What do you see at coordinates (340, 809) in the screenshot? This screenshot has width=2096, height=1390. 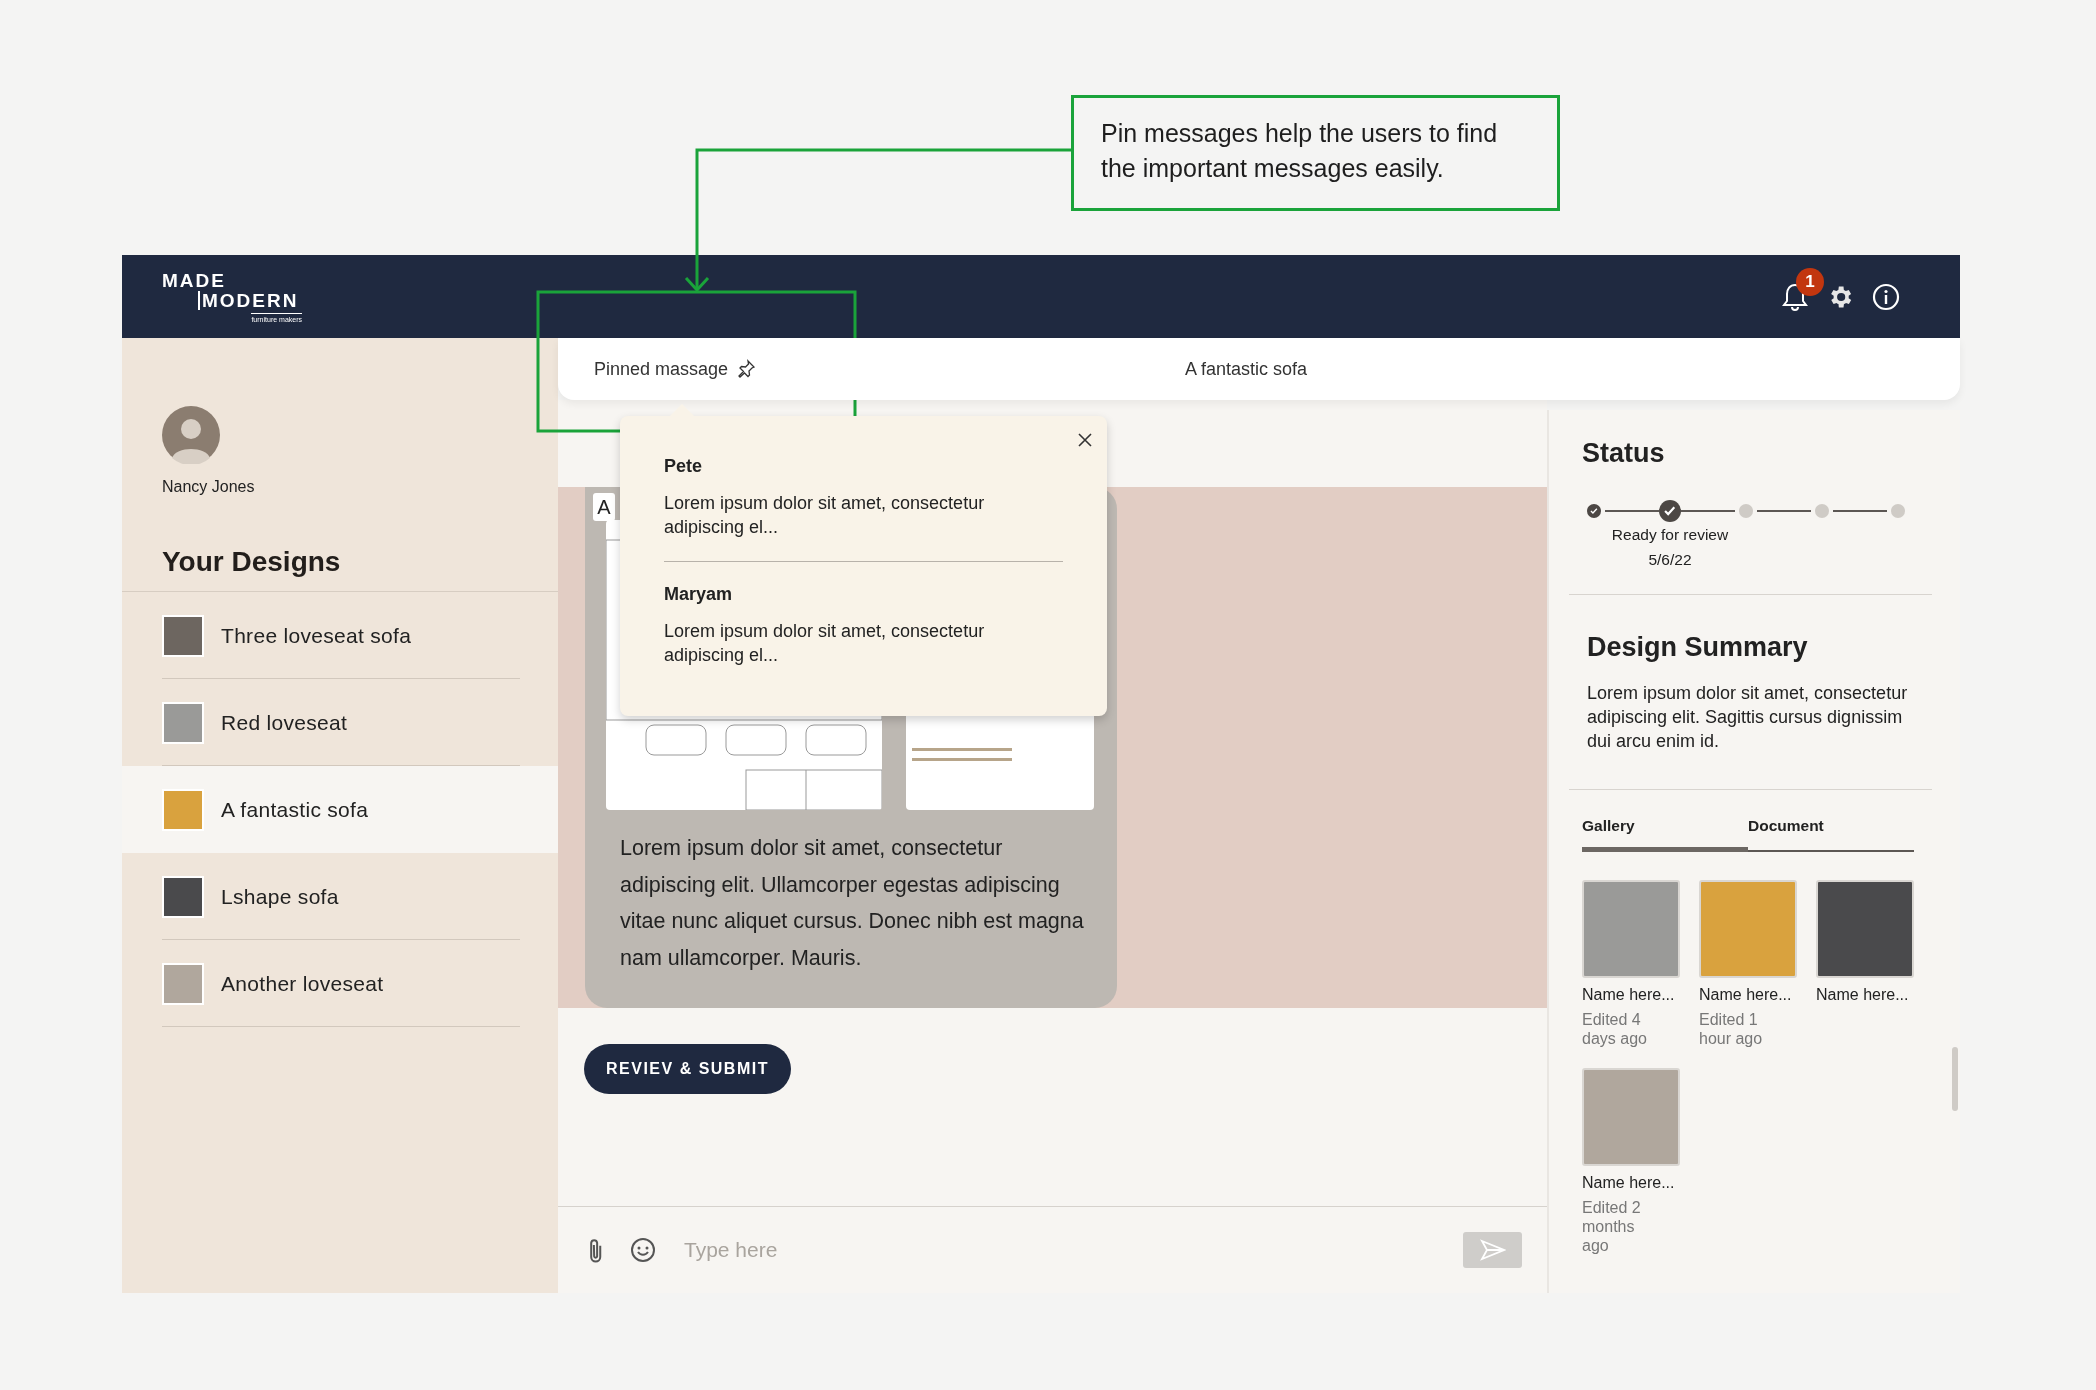 I see `design-item: A fantastic sofa` at bounding box center [340, 809].